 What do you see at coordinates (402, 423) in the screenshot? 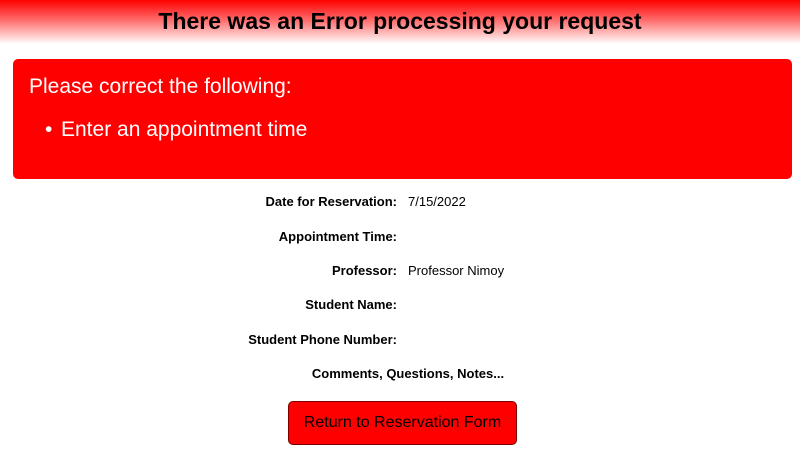
I see `return-to-form-button: Return to Reservation Form` at bounding box center [402, 423].